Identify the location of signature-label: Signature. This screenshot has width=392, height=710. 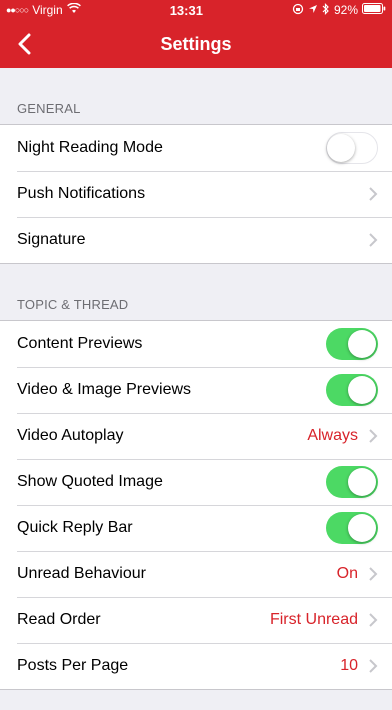
(51, 239).